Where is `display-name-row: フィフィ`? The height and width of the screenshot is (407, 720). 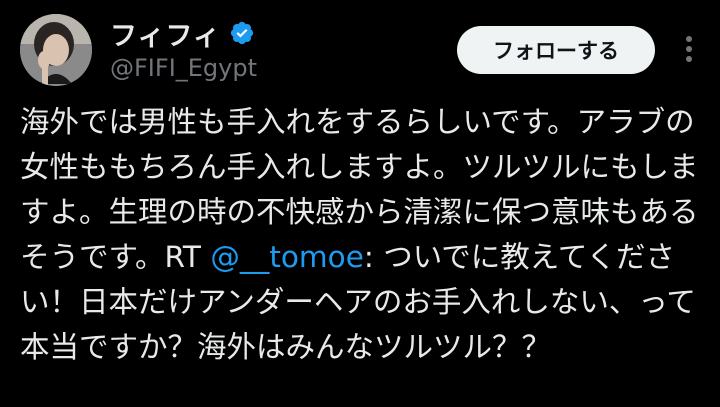
display-name-row: フィフィ is located at coordinates (183, 33).